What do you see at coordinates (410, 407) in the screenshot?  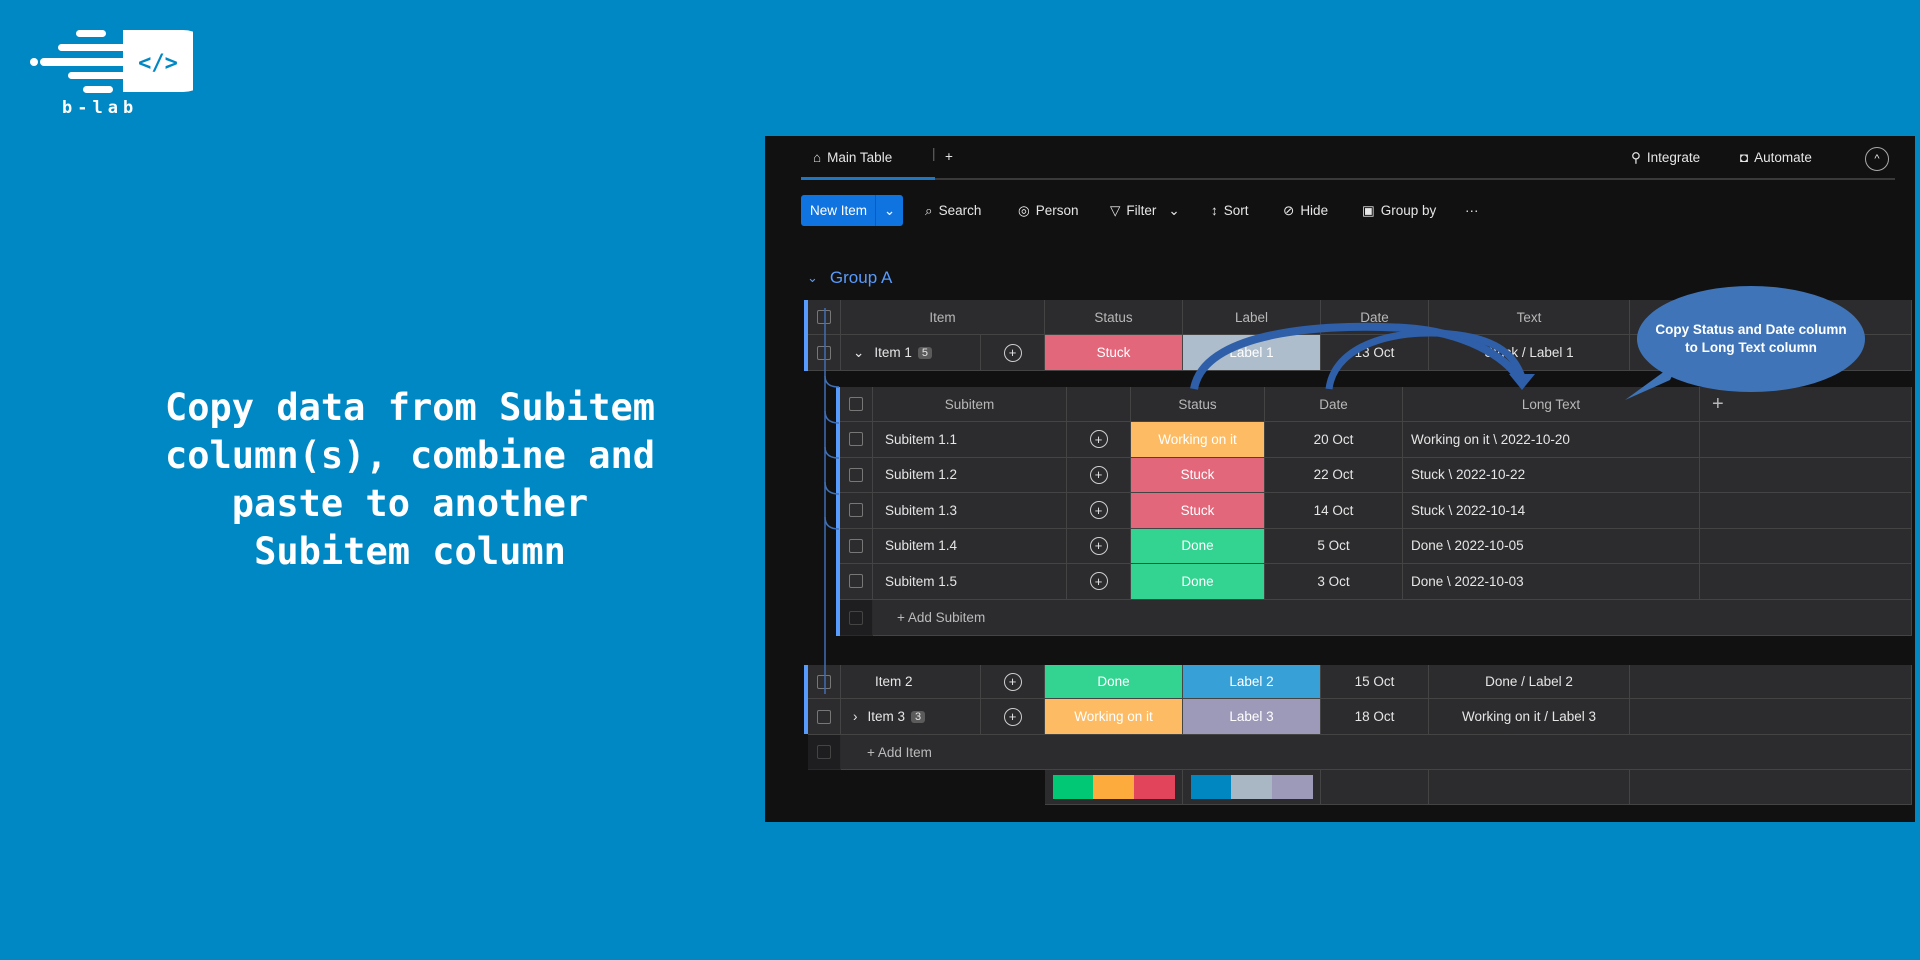 I see `headline-line: Copy data from Subitem` at bounding box center [410, 407].